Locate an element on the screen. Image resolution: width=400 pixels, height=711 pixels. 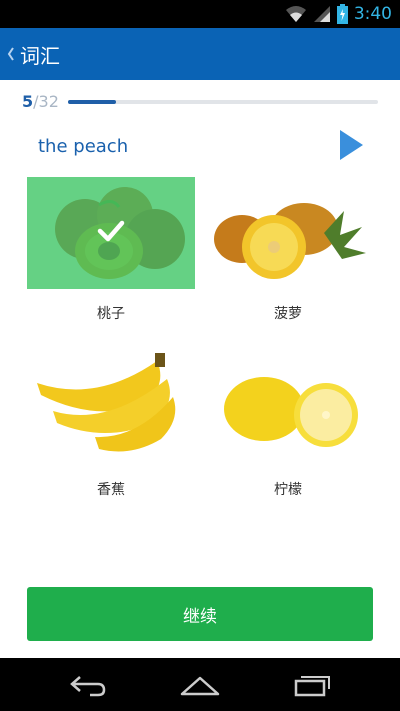
progress-counter: 5/32 is located at coordinates (40, 101).